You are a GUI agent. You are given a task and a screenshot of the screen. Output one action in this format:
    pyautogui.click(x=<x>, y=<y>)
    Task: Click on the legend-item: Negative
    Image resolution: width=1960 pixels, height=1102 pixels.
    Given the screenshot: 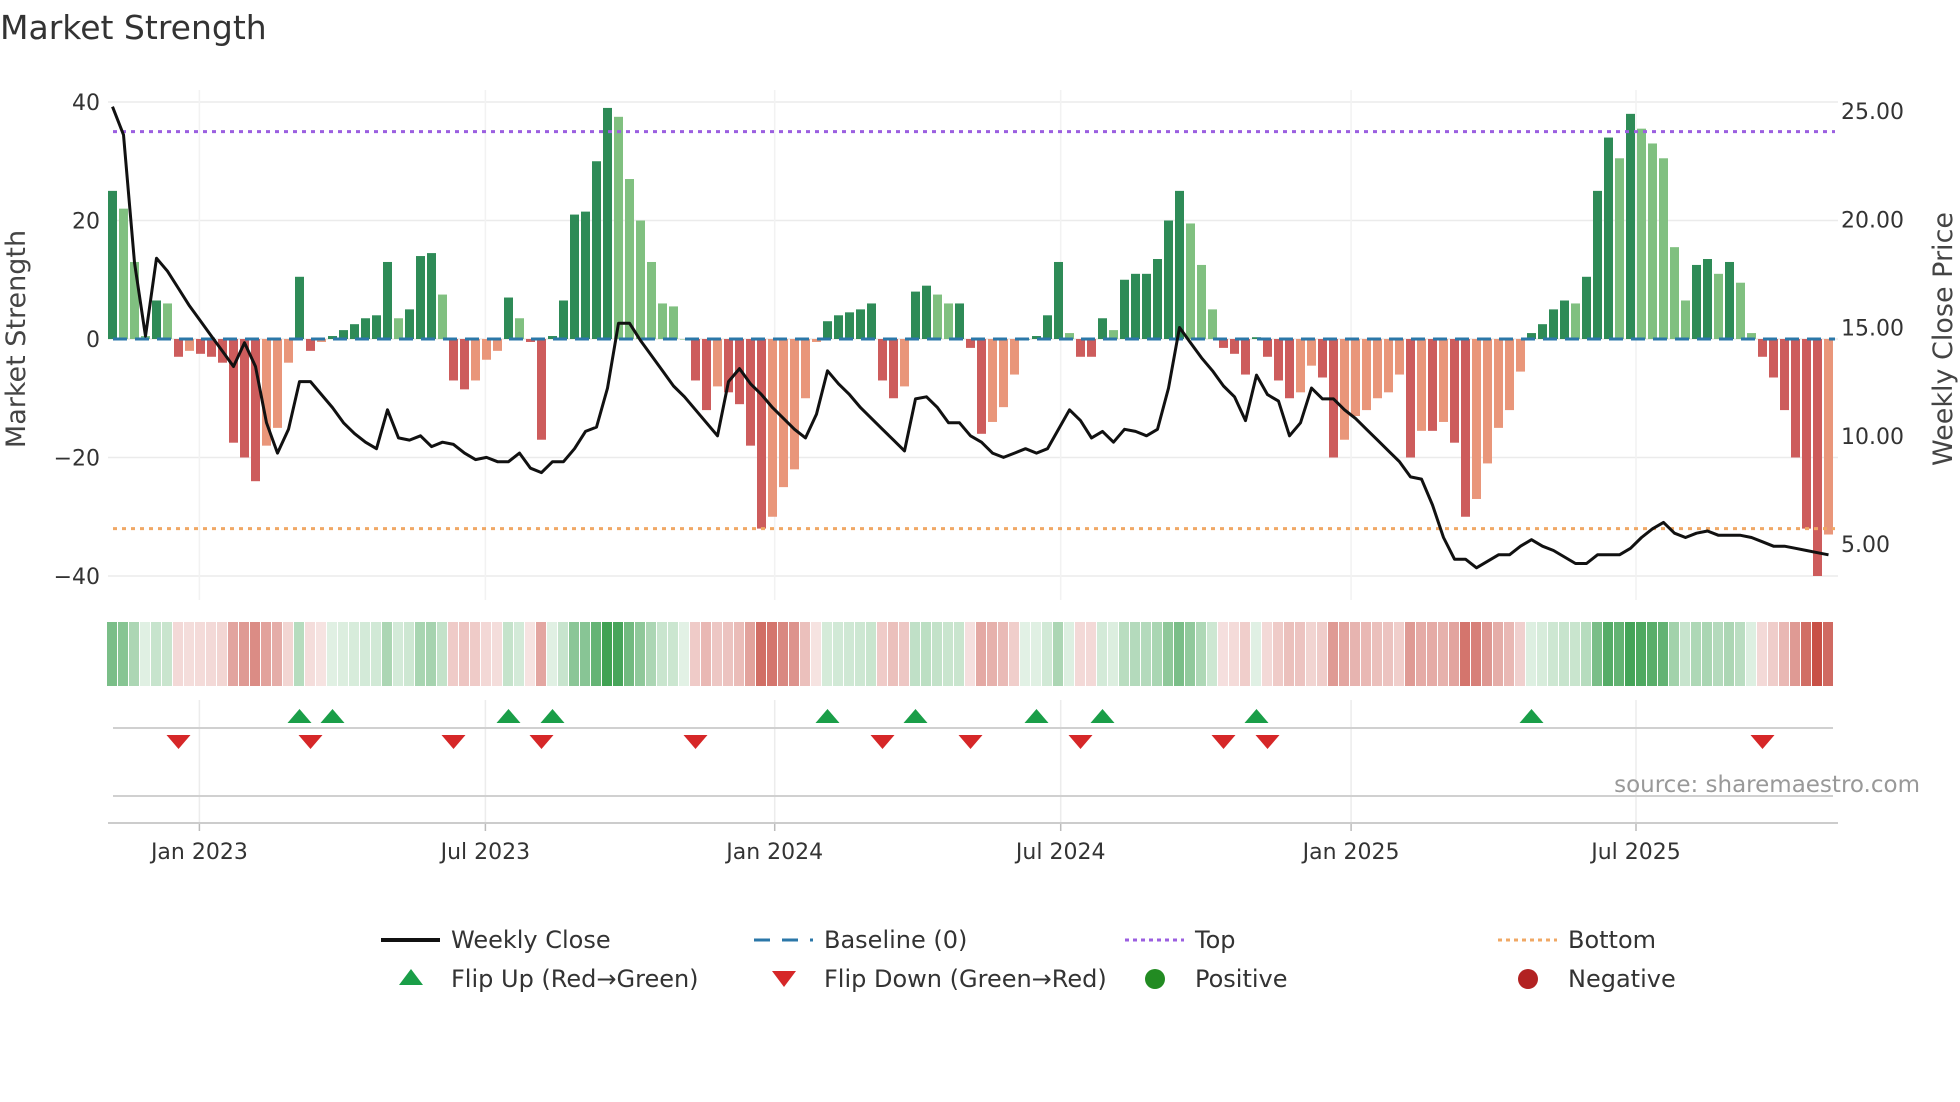 What is the action you would take?
    pyautogui.click(x=1597, y=979)
    